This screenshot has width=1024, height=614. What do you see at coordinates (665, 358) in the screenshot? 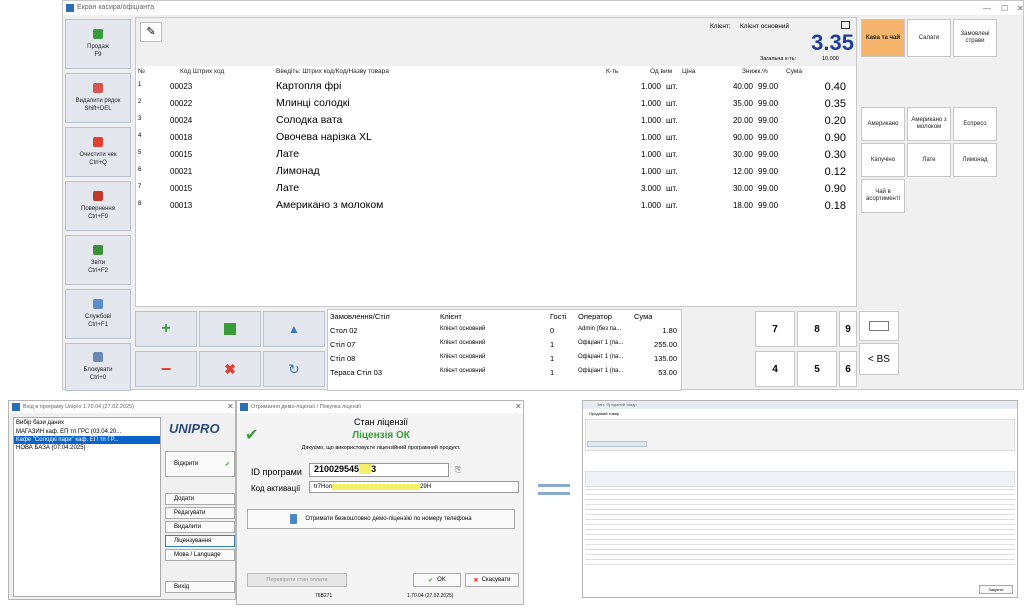
I see `order-sum: 135.00` at bounding box center [665, 358].